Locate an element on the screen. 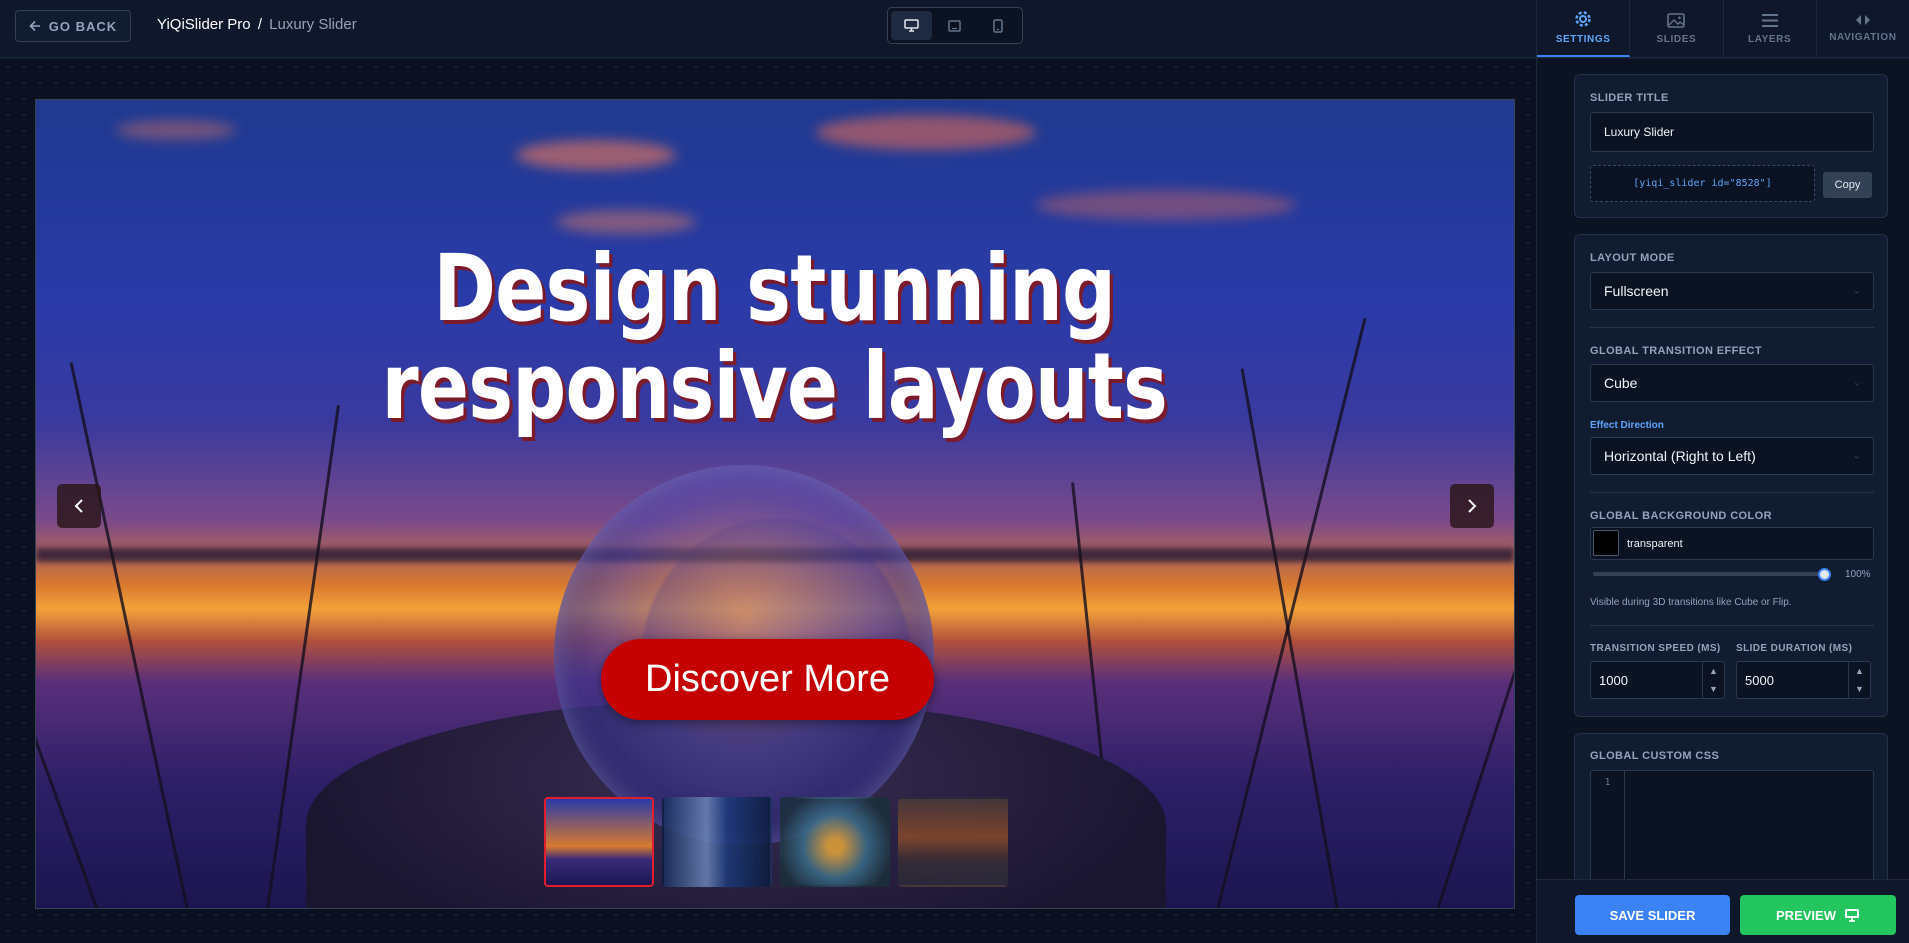  chevron-right-icon is located at coordinates (1472, 506).